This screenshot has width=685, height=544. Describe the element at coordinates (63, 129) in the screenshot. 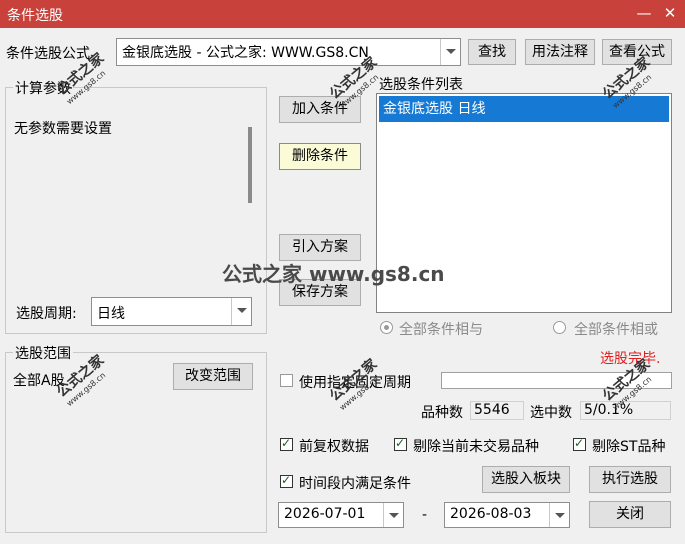

I see `params-text: 无参数需要设置` at that location.